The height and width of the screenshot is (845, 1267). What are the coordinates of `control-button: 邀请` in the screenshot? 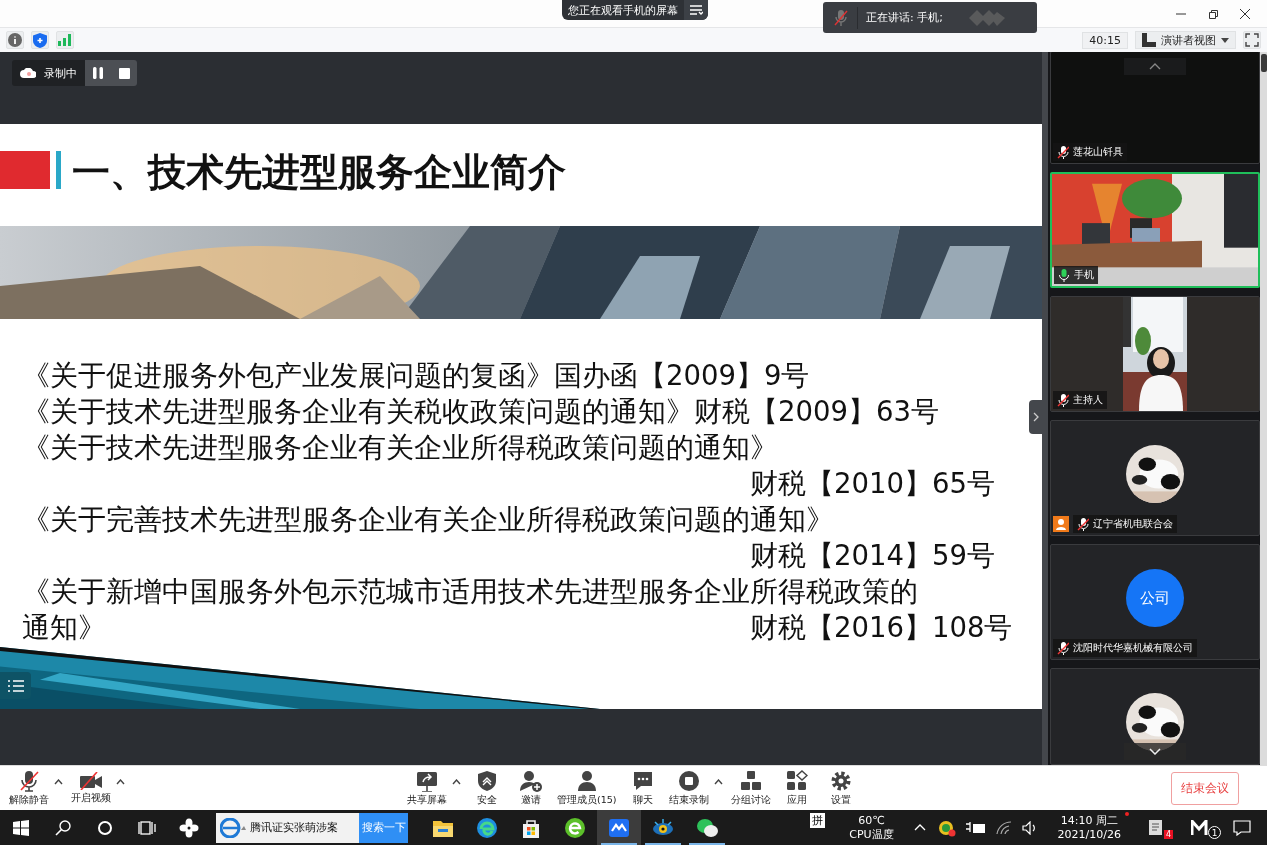 It's located at (531, 788).